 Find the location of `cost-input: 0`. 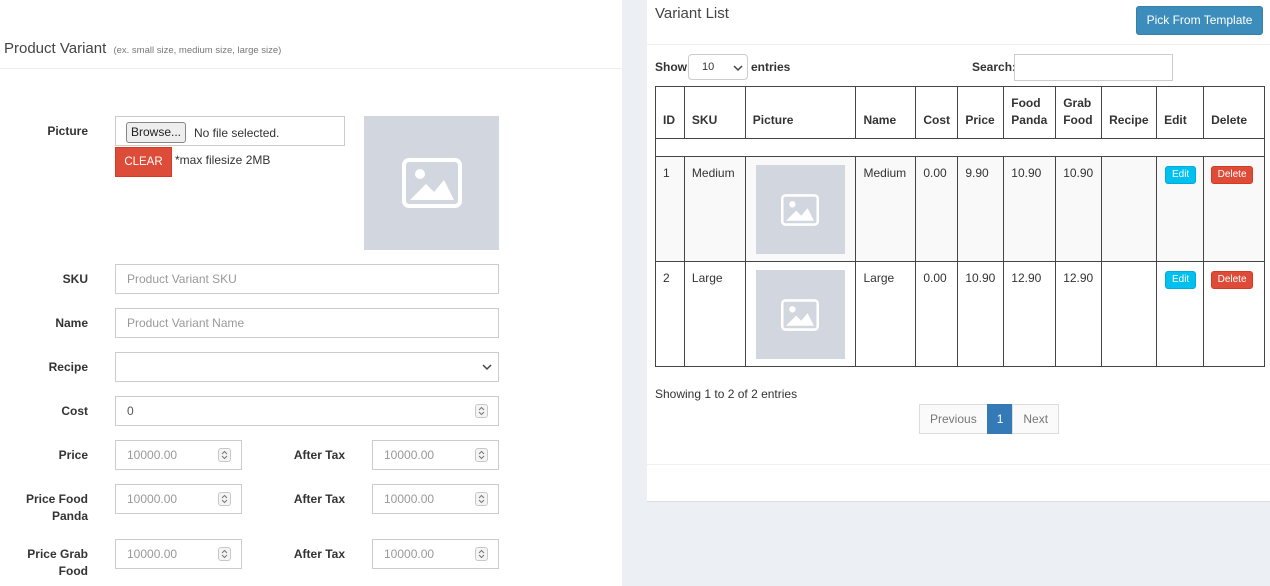

cost-input: 0 is located at coordinates (307, 411).